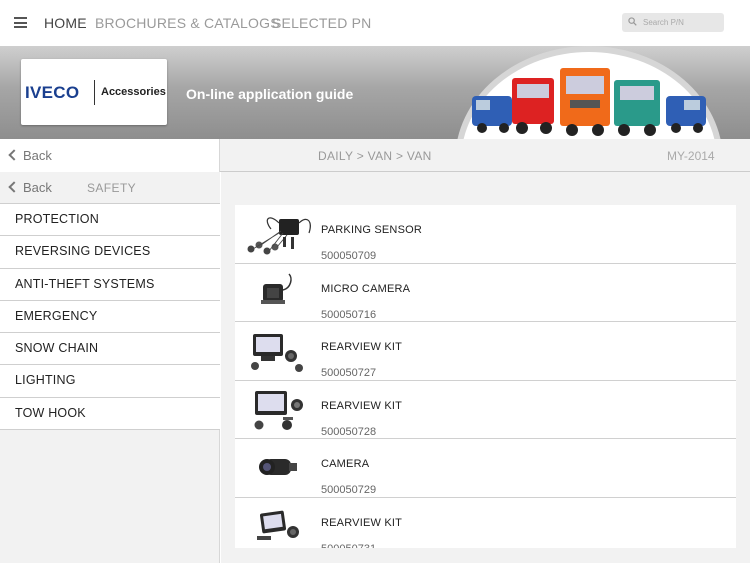 The height and width of the screenshot is (563, 750). Describe the element at coordinates (632, 21) in the screenshot. I see `search-icon` at that location.